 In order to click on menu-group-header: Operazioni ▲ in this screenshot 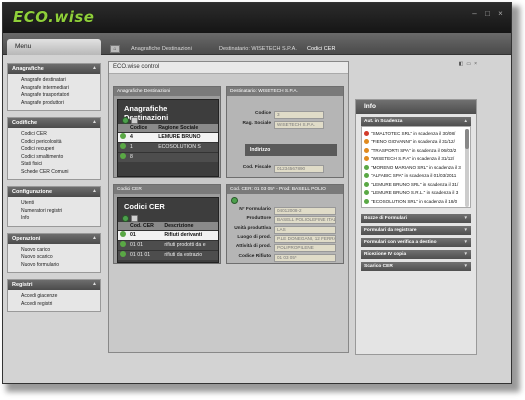, I will do `click(54, 238)`.